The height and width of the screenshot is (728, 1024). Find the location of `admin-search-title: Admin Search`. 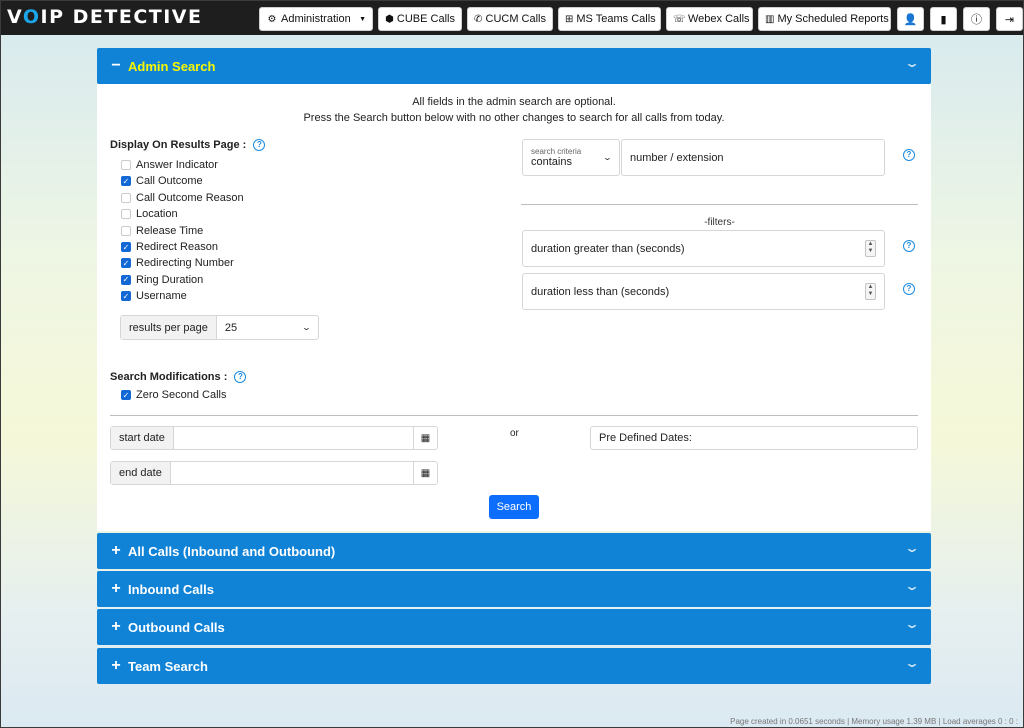

admin-search-title: Admin Search is located at coordinates (172, 66).